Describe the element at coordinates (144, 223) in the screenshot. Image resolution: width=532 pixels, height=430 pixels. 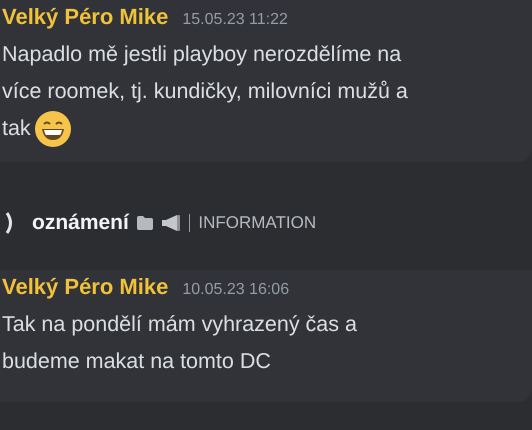
I see `folder-icon` at that location.